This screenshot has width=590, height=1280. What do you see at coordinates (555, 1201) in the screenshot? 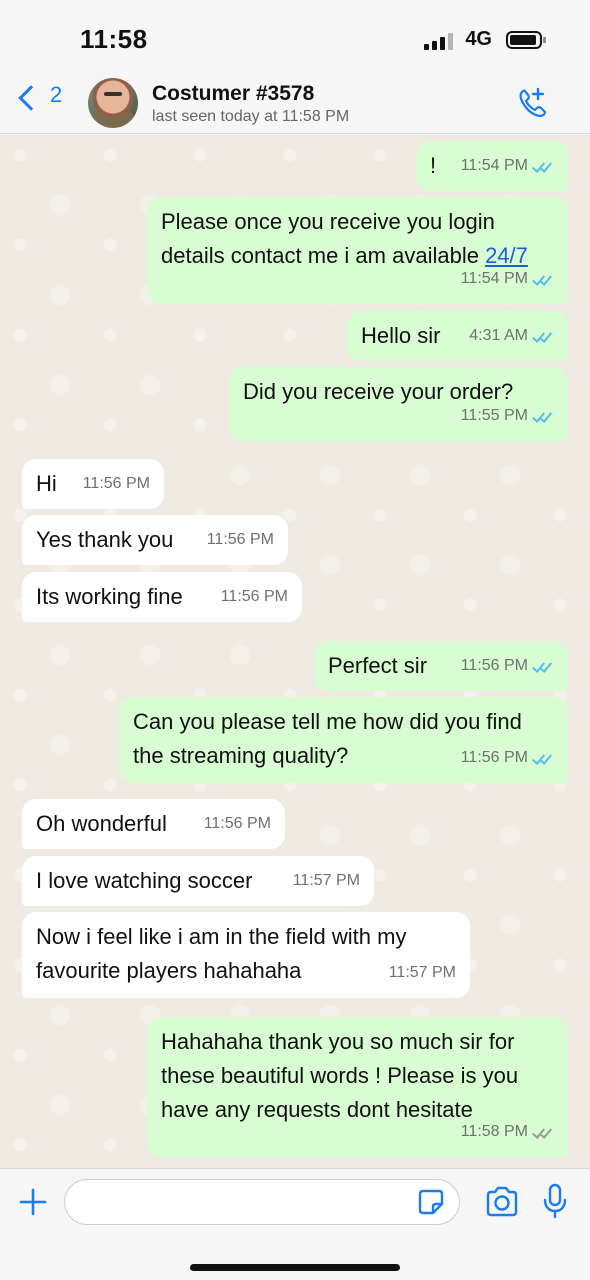
I see `mic-icon` at bounding box center [555, 1201].